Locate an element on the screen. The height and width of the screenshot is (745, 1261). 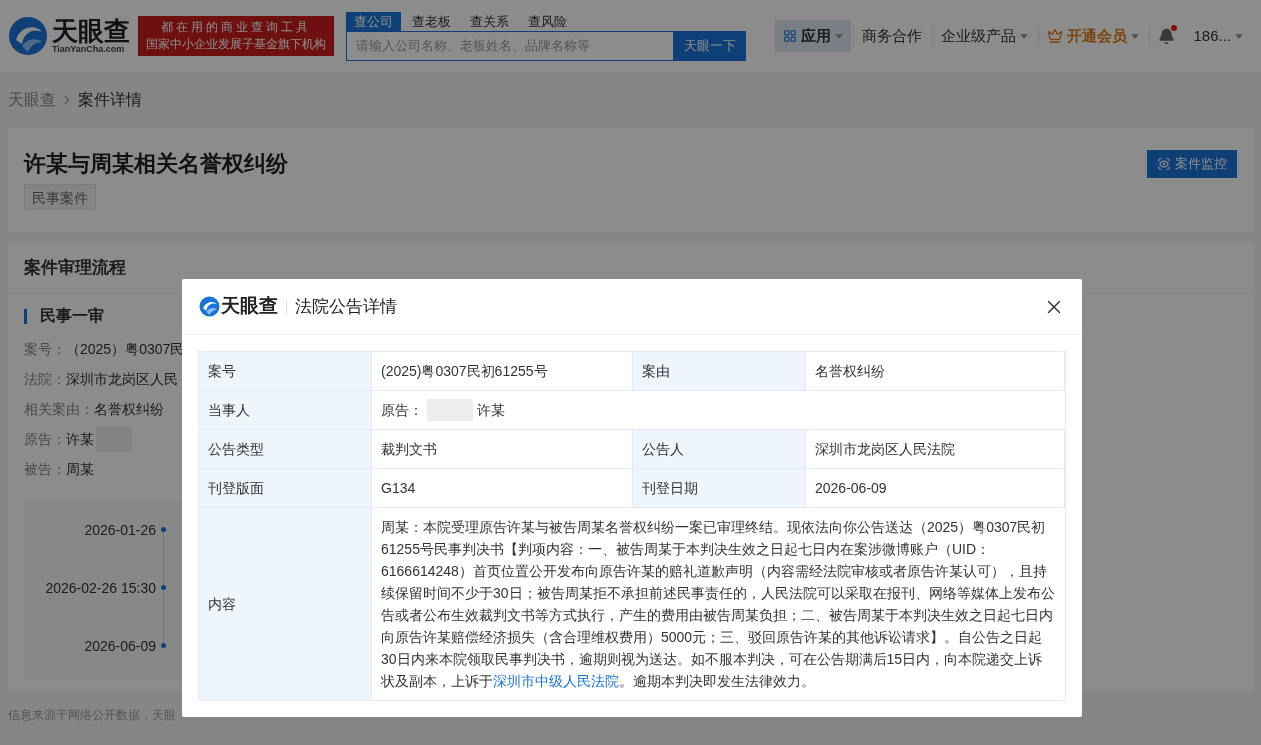
stage-marker is located at coordinates (25, 316).